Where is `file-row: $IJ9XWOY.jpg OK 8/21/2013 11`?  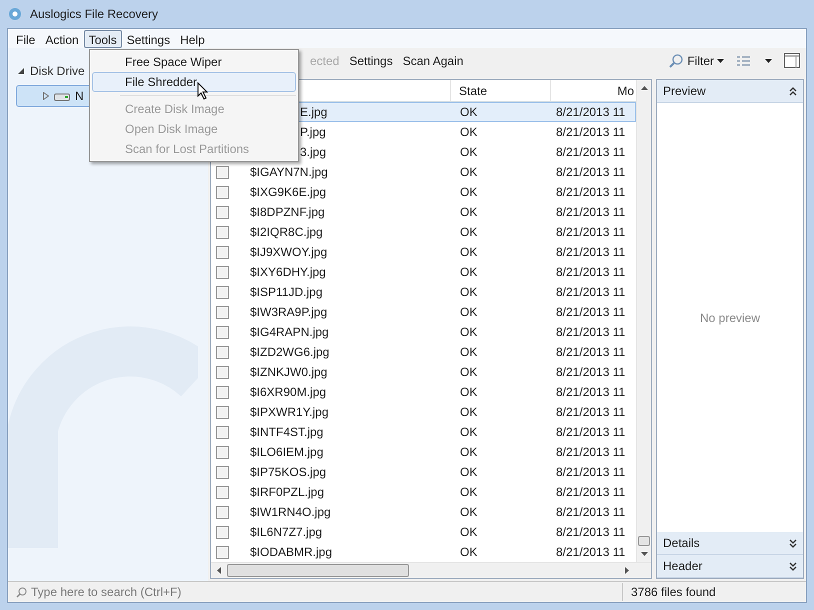
file-row: $IJ9XWOY.jpg OK 8/21/2013 11 is located at coordinates (423, 252).